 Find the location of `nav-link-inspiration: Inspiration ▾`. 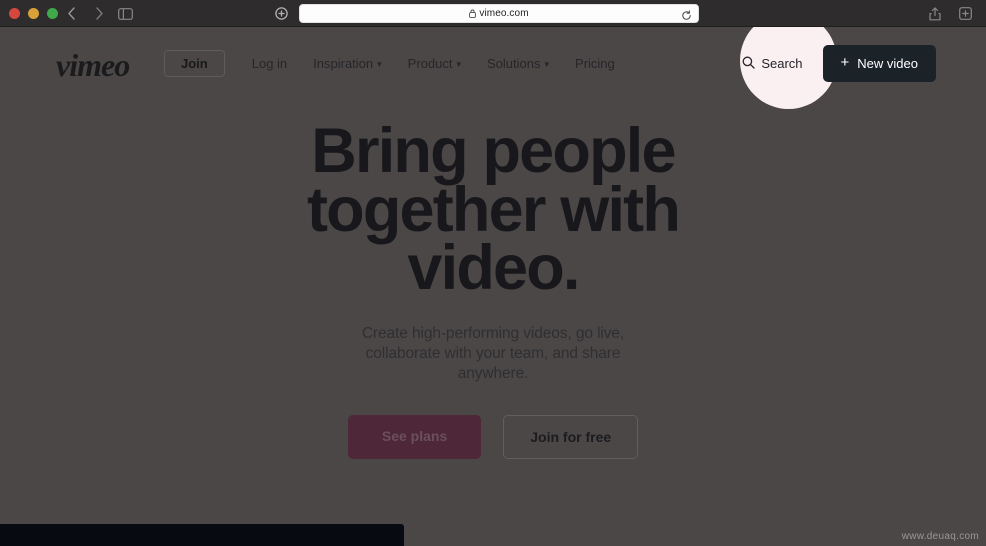

nav-link-inspiration: Inspiration ▾ is located at coordinates (347, 63).